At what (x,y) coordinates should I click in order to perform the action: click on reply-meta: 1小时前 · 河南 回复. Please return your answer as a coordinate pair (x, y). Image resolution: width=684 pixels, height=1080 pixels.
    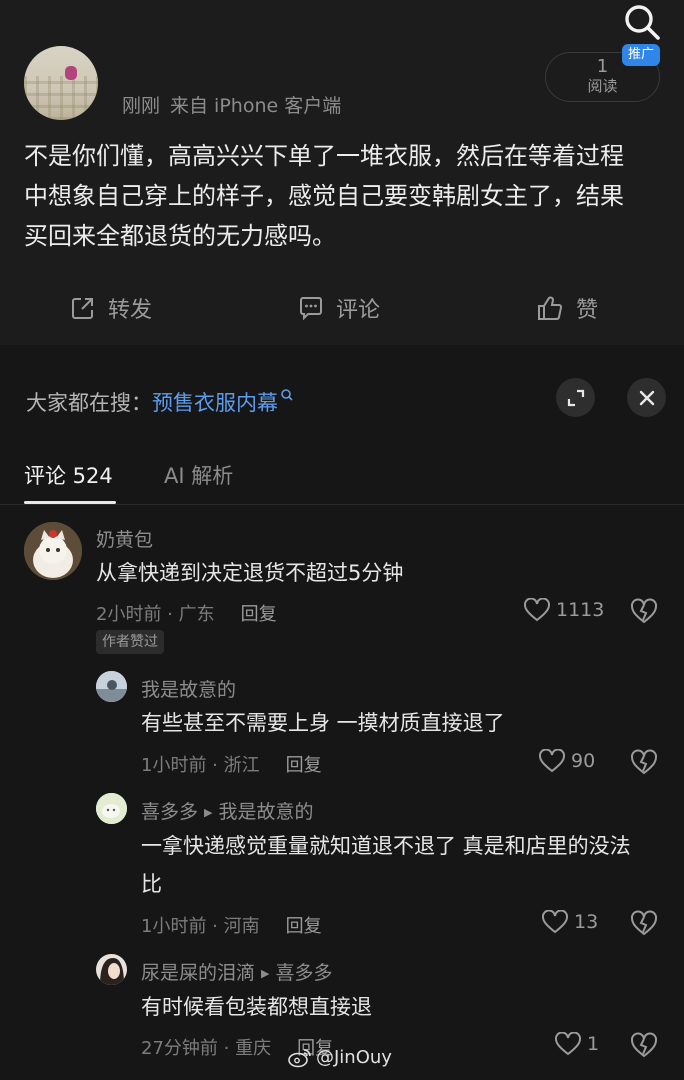
    Looking at the image, I should click on (231, 925).